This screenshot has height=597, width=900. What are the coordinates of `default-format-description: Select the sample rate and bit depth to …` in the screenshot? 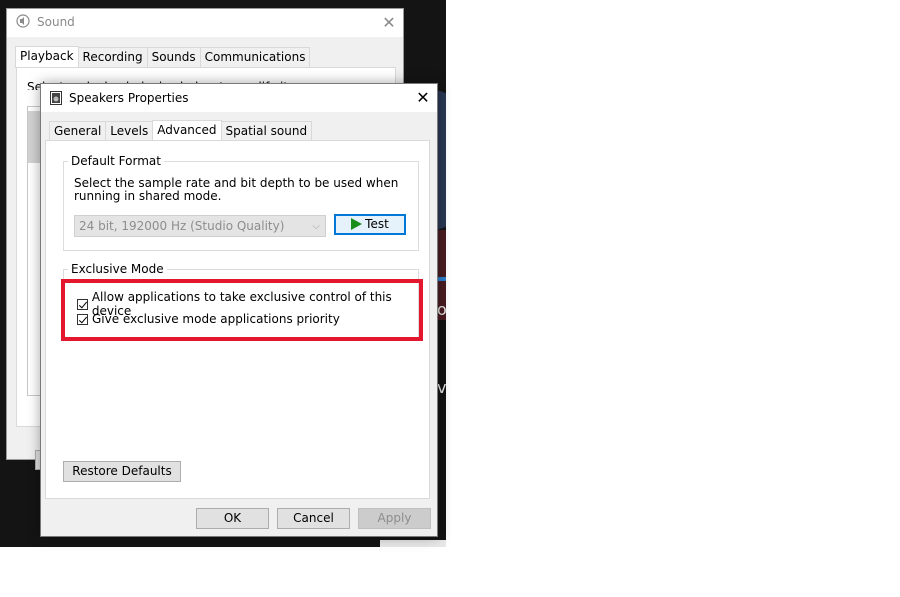 It's located at (236, 189).